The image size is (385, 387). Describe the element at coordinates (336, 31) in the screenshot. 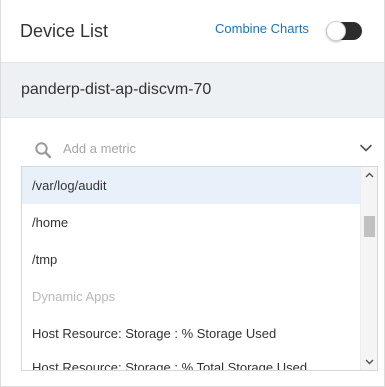

I see `toggle-knob` at that location.